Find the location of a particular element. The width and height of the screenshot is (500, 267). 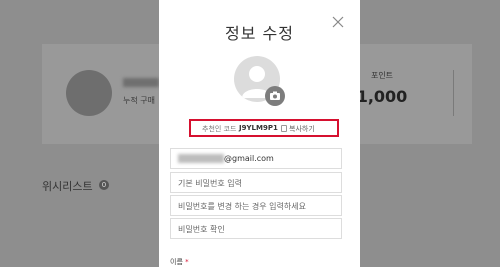

copy-icon is located at coordinates (284, 128).